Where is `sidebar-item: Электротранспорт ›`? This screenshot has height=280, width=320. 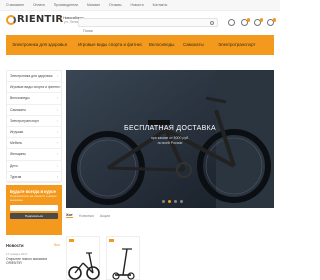 sidebar-item: Электротранспорт › is located at coordinates (34, 121).